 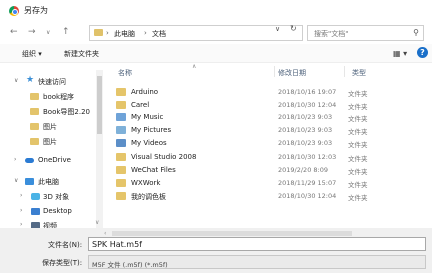 I want to click on sidebar-scrollbar-thumb, so click(x=99, y=105).